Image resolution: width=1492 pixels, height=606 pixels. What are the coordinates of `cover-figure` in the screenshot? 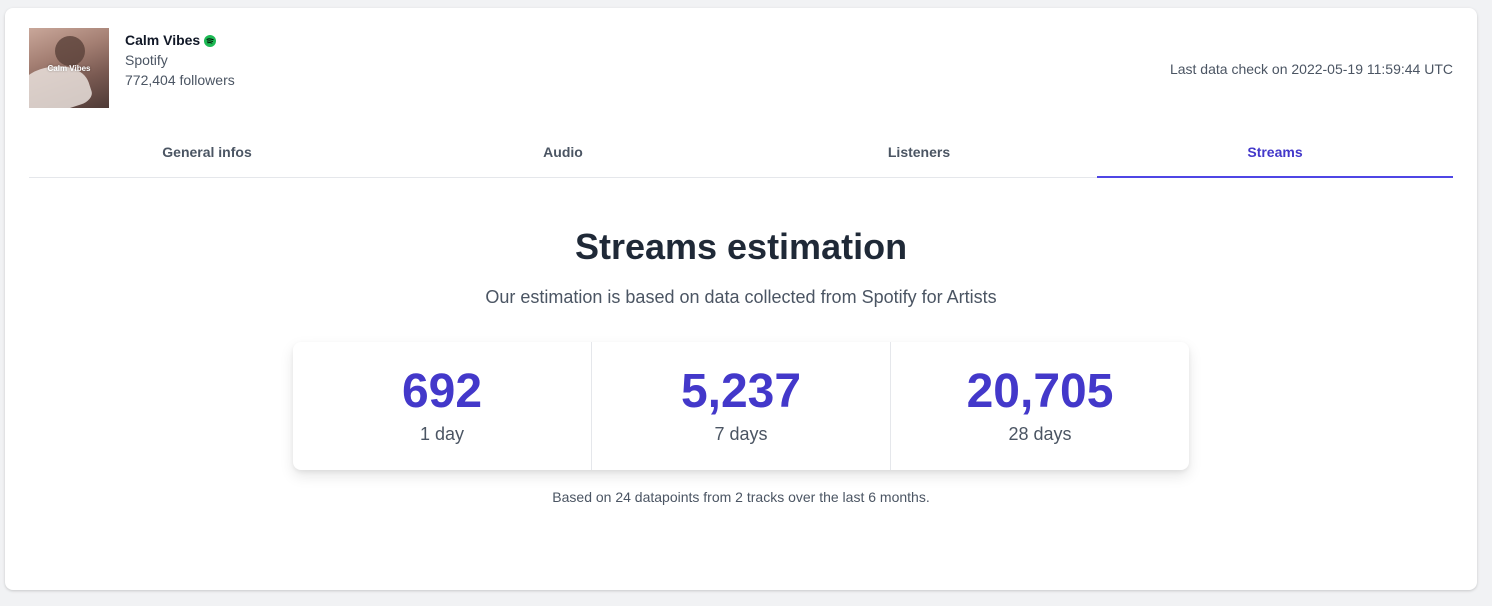 It's located at (70, 51).